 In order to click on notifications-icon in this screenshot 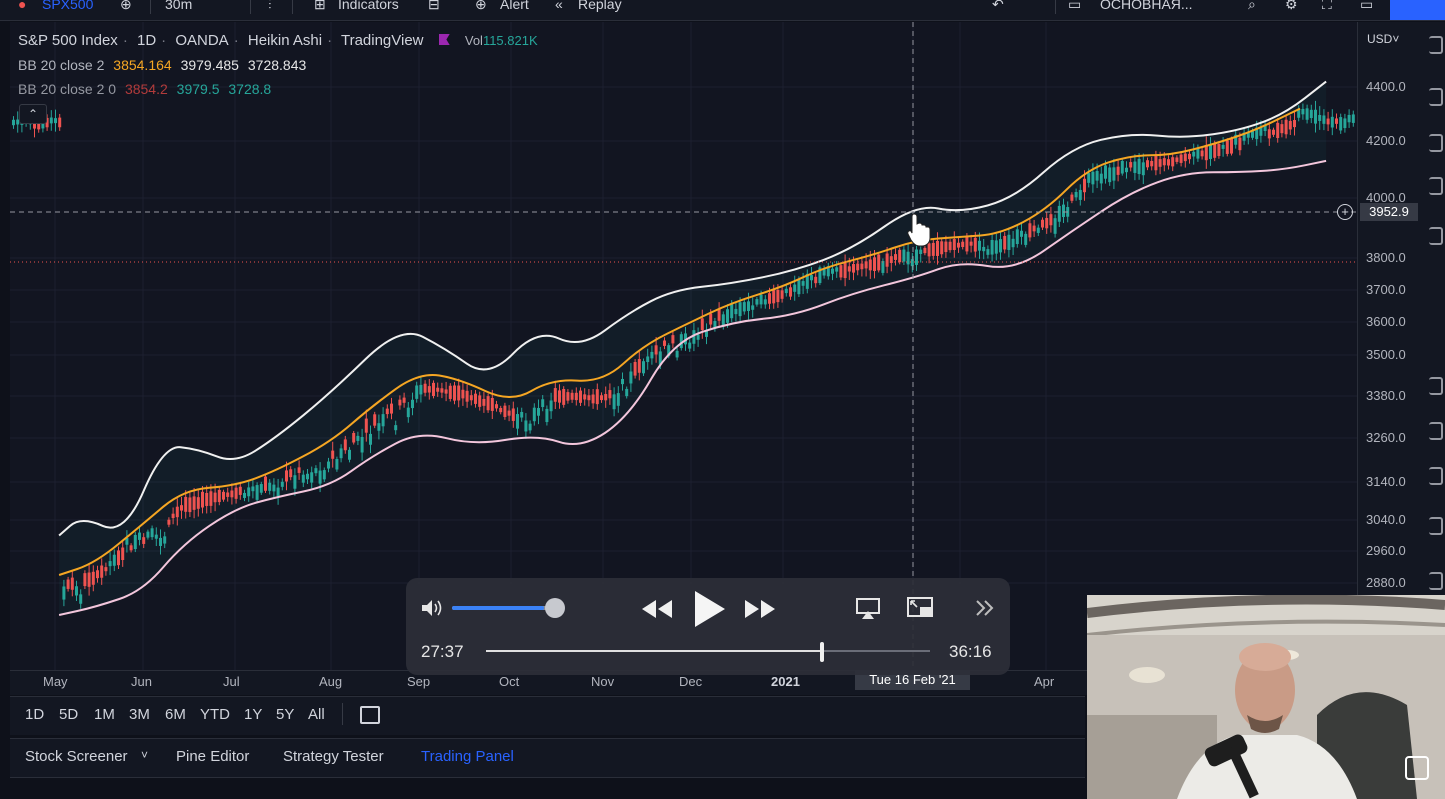, I will do `click(1436, 526)`.